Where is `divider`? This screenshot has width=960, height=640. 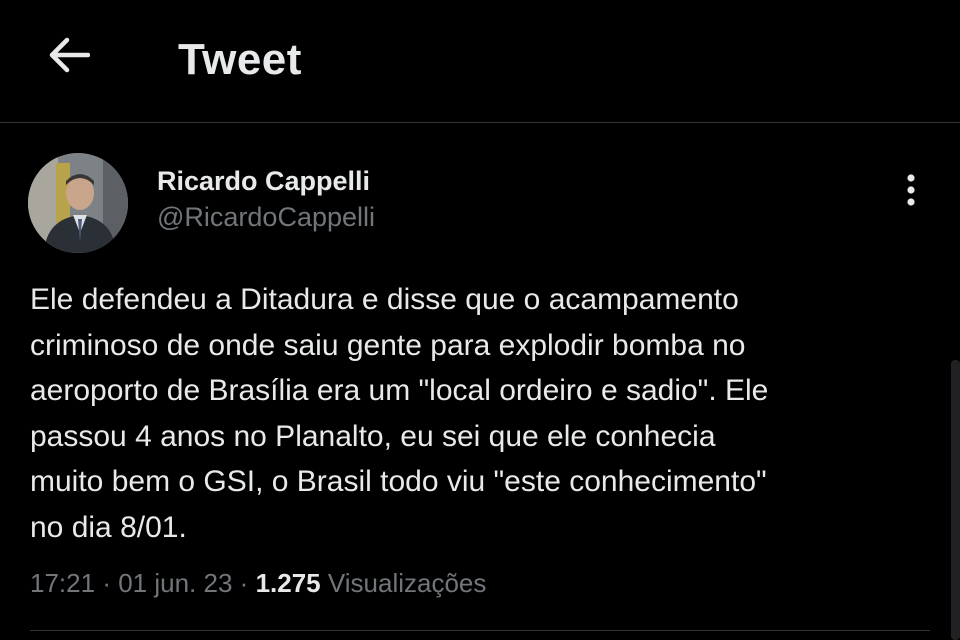 divider is located at coordinates (480, 630).